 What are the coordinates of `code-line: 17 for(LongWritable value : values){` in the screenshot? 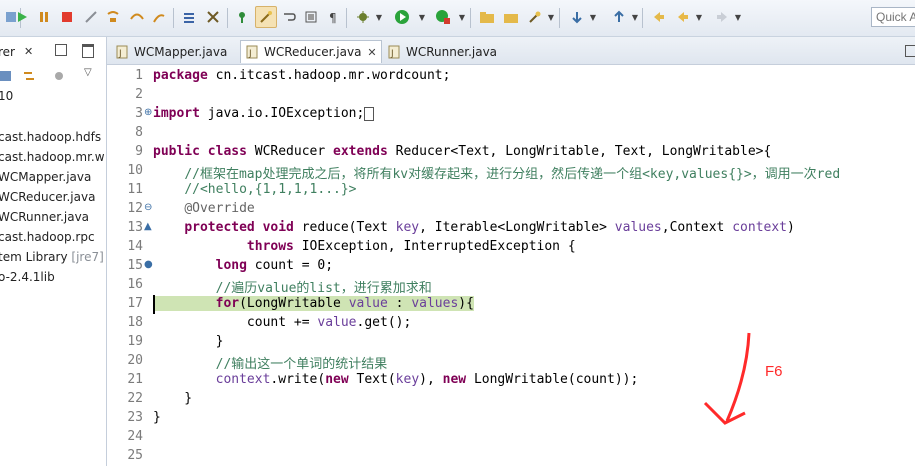 It's located at (511, 304).